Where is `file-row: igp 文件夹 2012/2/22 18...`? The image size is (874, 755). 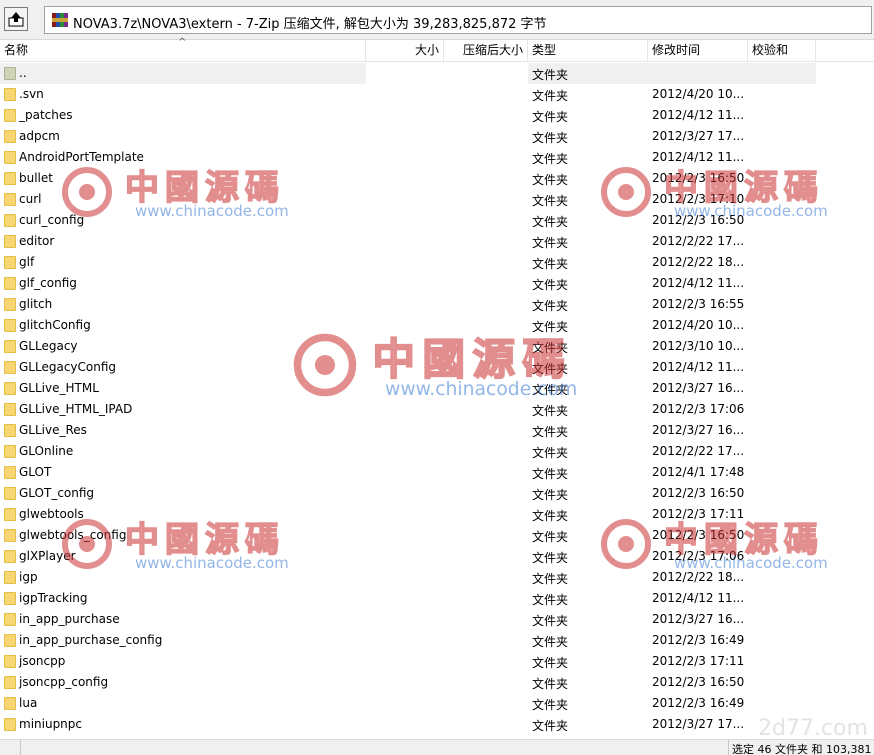 file-row: igp 文件夹 2012/2/22 18... is located at coordinates (437, 577).